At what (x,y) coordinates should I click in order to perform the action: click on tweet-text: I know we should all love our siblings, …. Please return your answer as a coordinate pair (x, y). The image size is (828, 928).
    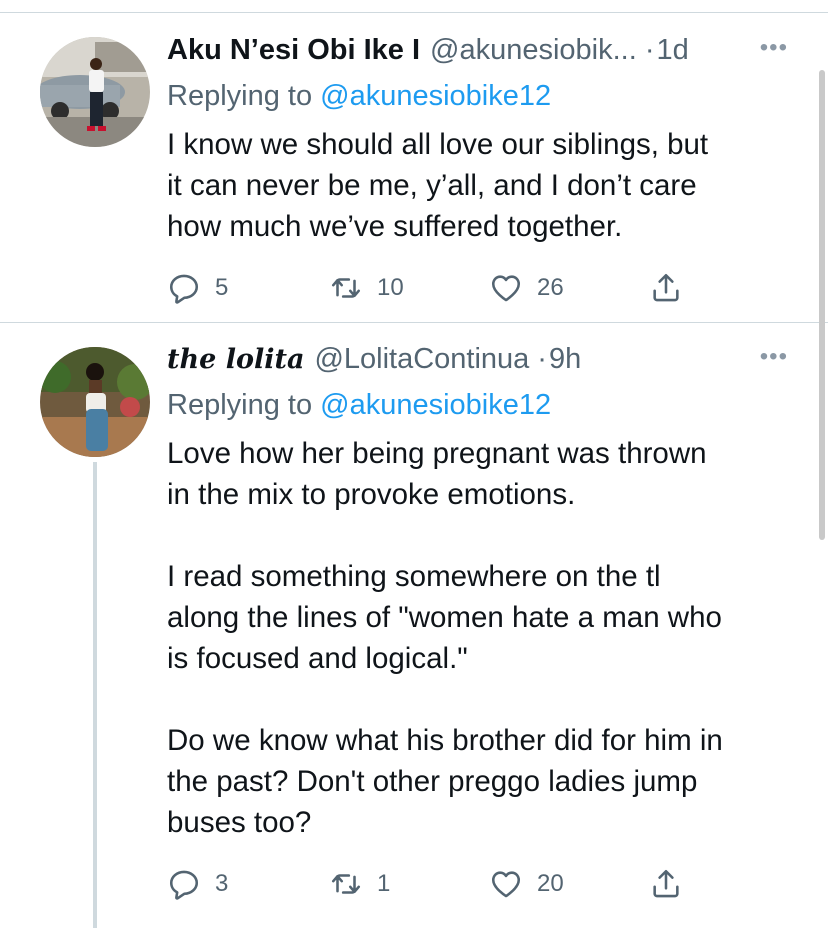
    Looking at the image, I should click on (438, 185).